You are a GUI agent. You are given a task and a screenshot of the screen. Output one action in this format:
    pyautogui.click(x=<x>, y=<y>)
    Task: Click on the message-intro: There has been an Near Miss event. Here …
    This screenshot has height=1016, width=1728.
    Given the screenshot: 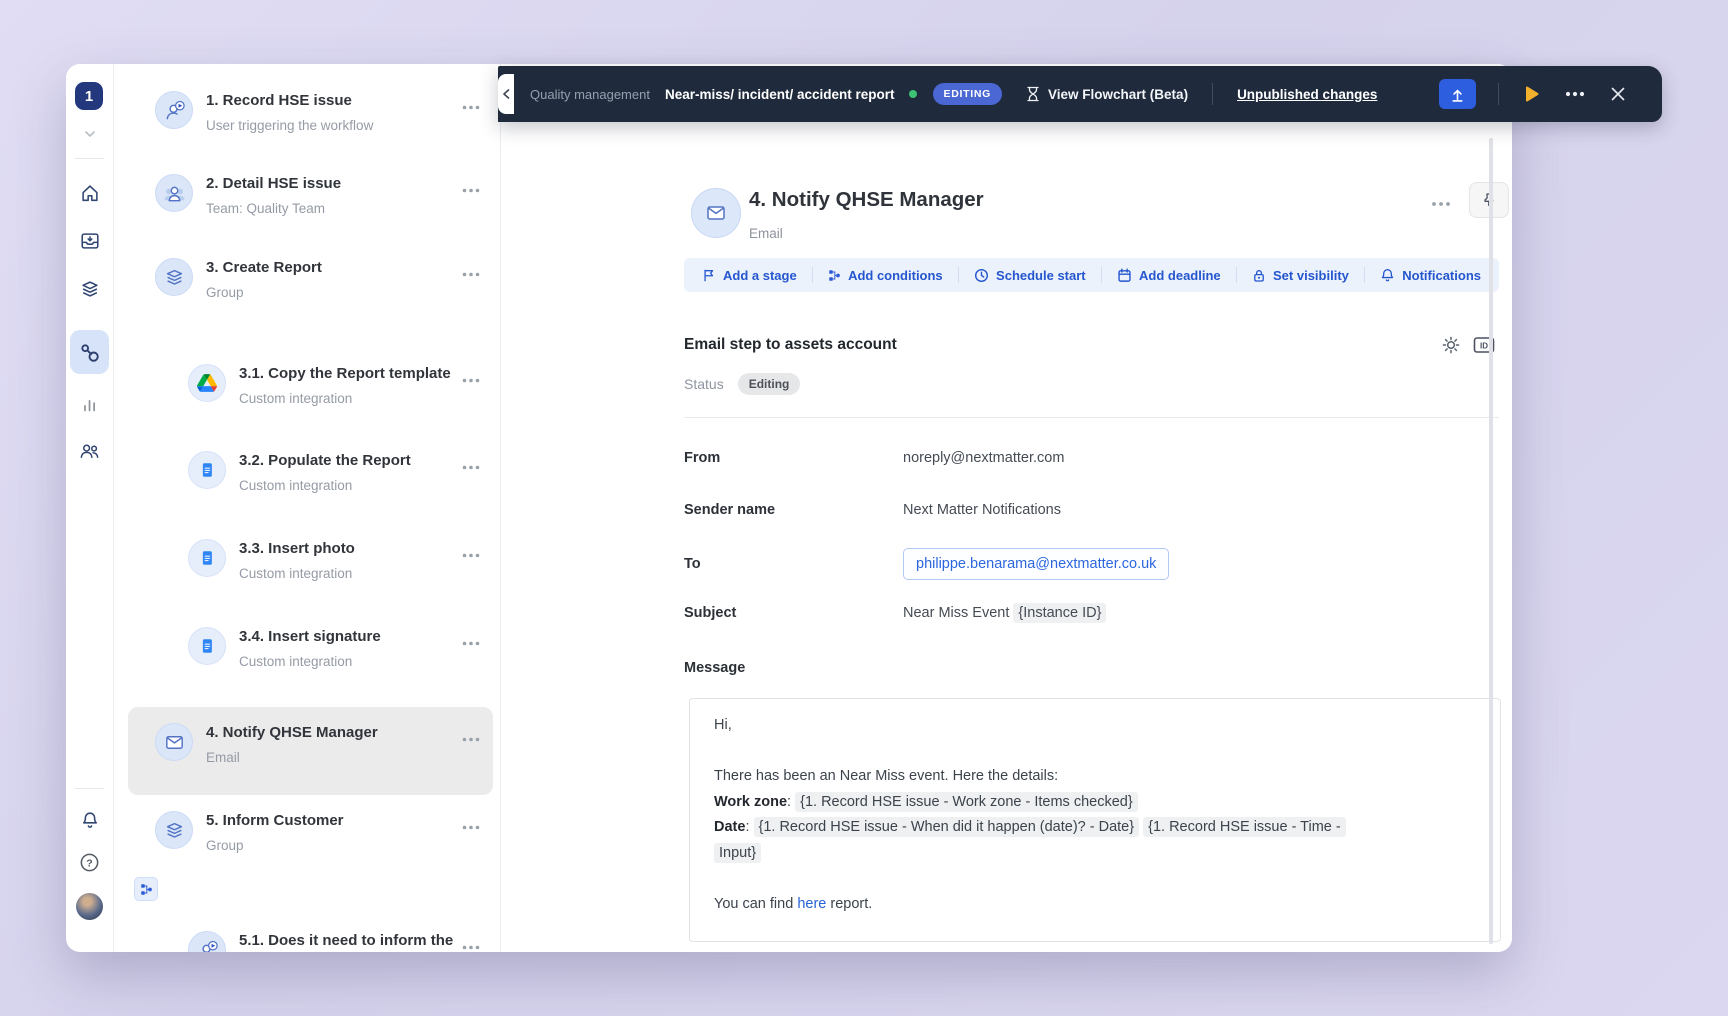 What is the action you would take?
    pyautogui.click(x=886, y=776)
    